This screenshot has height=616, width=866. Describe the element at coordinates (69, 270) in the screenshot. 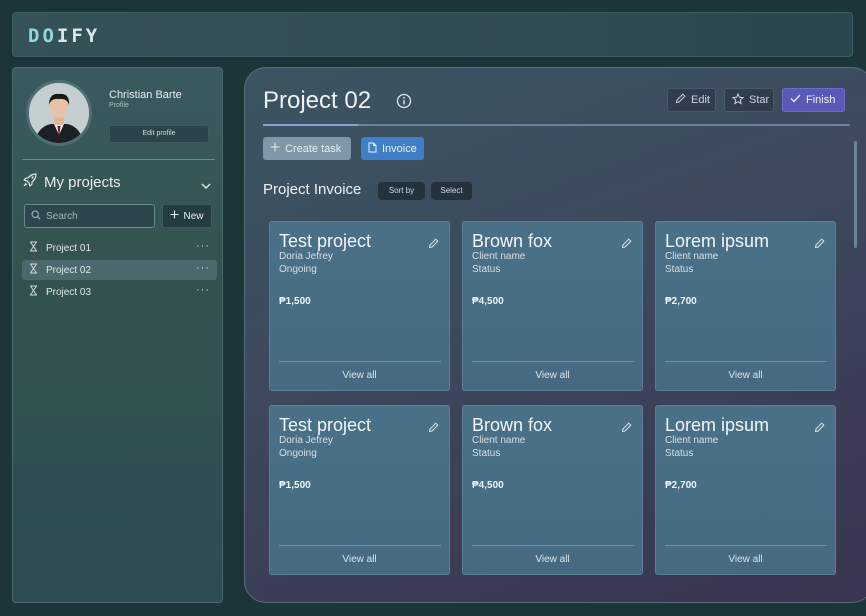

I see `sidebar-item-label: Project 02` at that location.